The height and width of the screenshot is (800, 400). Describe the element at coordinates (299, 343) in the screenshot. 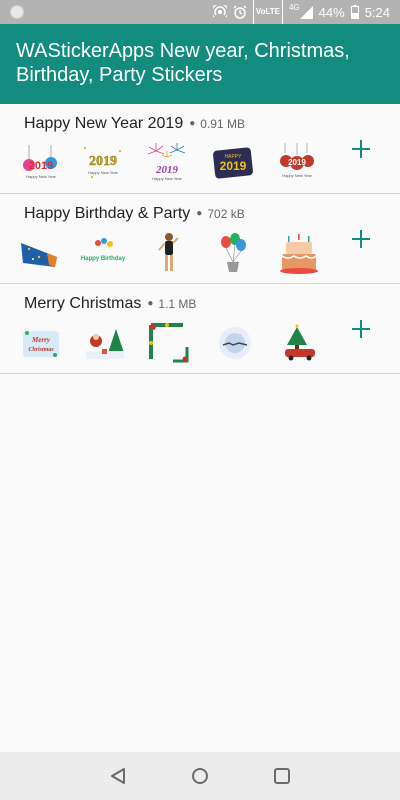

I see `christmas-tree-car-sticker` at that location.